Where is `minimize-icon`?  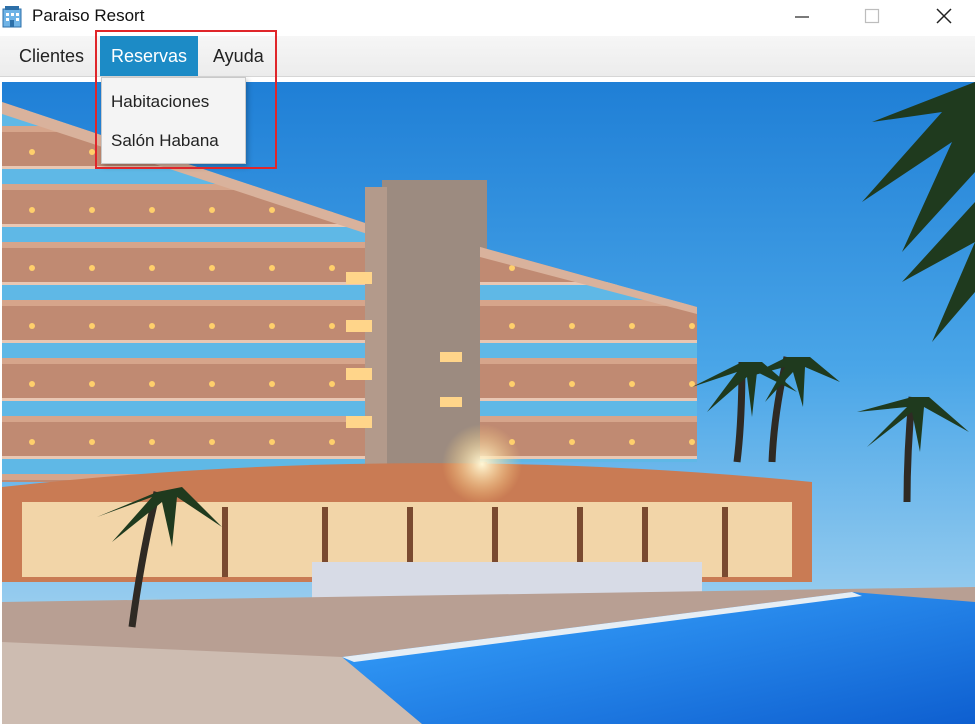 minimize-icon is located at coordinates (802, 17).